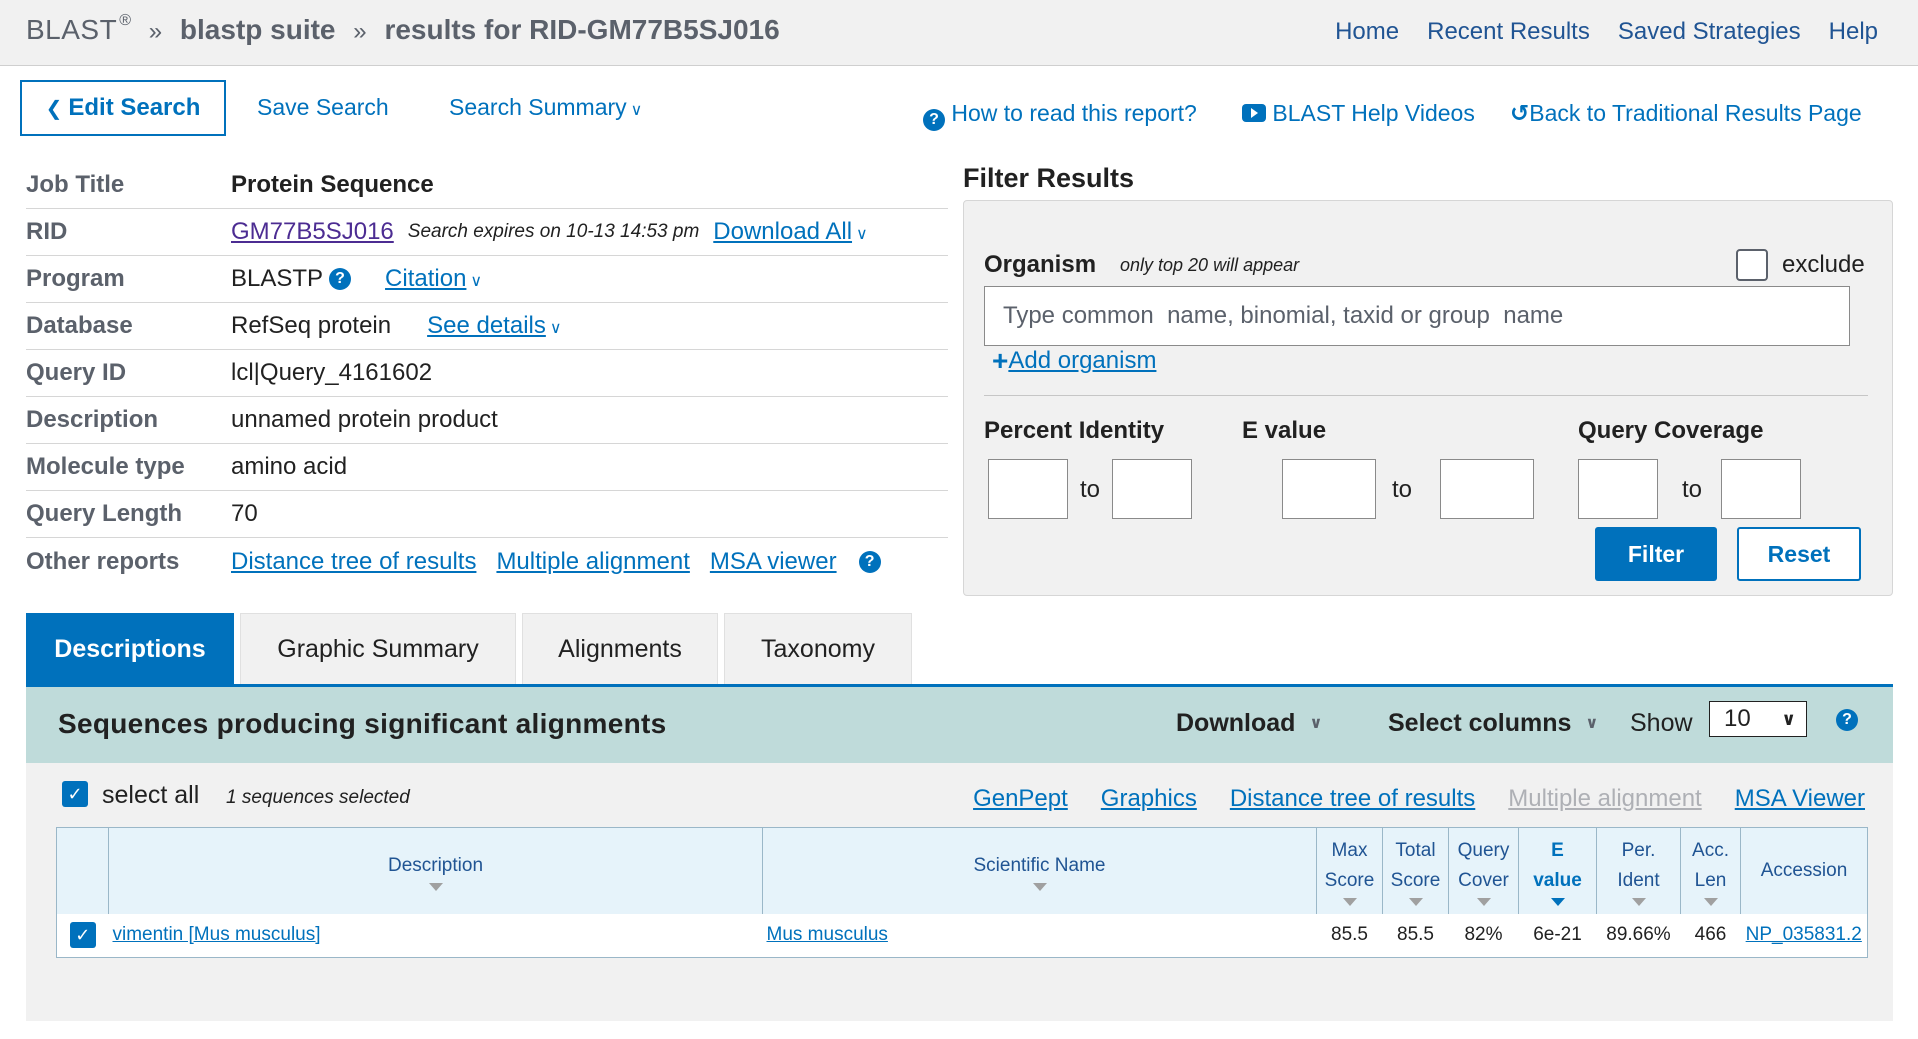  I want to click on column-description: Description, so click(435, 870).